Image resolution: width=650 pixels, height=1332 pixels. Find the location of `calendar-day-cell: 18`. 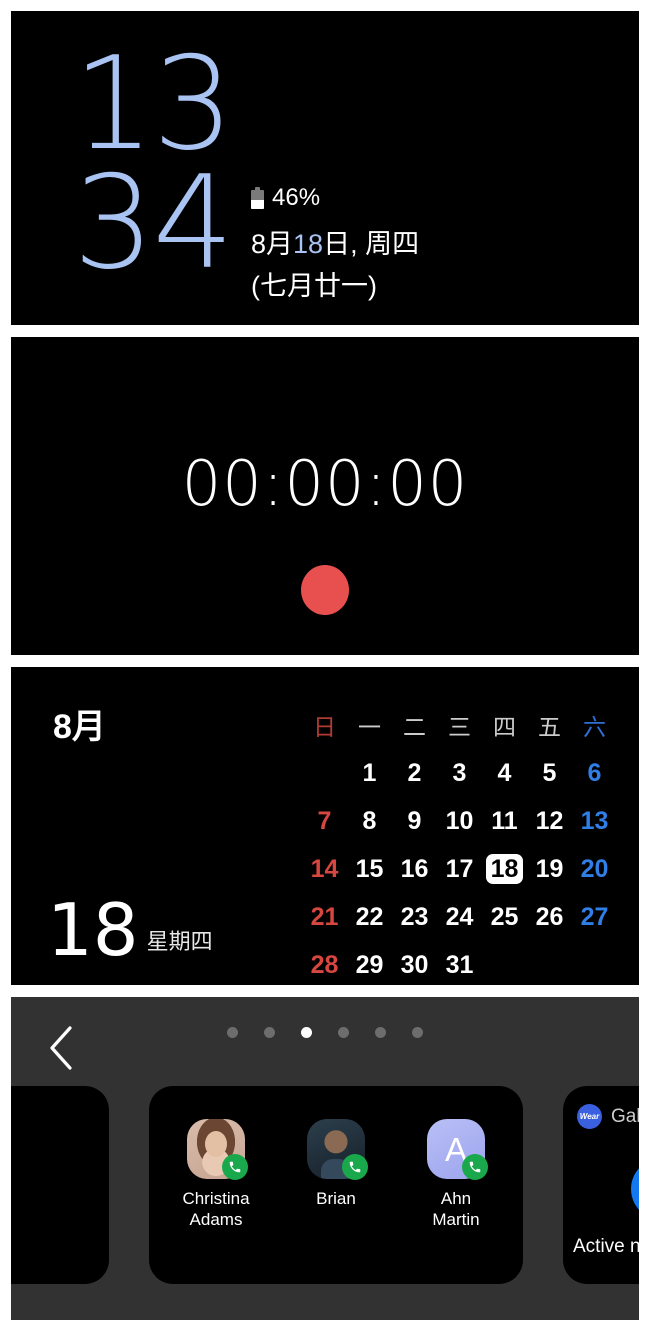

calendar-day-cell: 18 is located at coordinates (504, 869).